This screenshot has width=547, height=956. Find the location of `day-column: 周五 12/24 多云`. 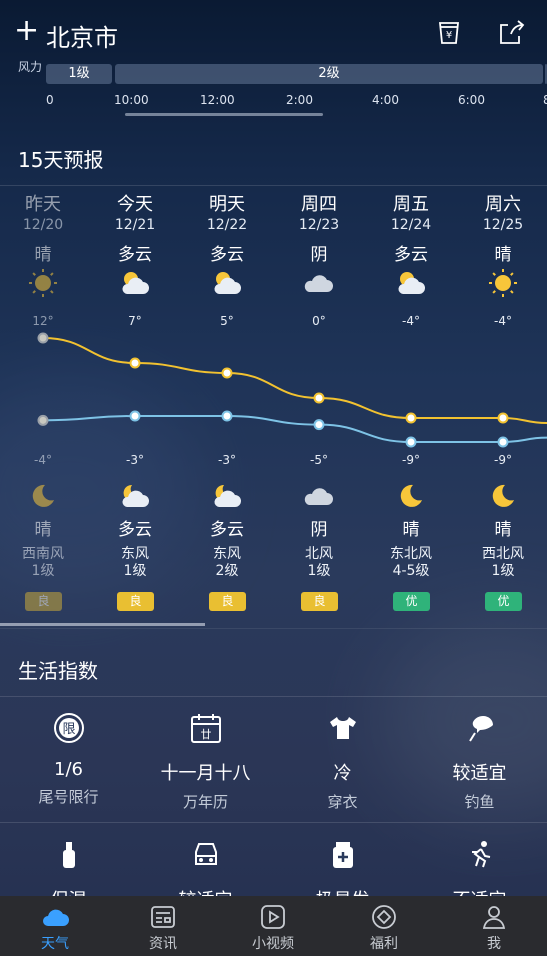

day-column: 周五 12/24 多云 is located at coordinates (411, 230).